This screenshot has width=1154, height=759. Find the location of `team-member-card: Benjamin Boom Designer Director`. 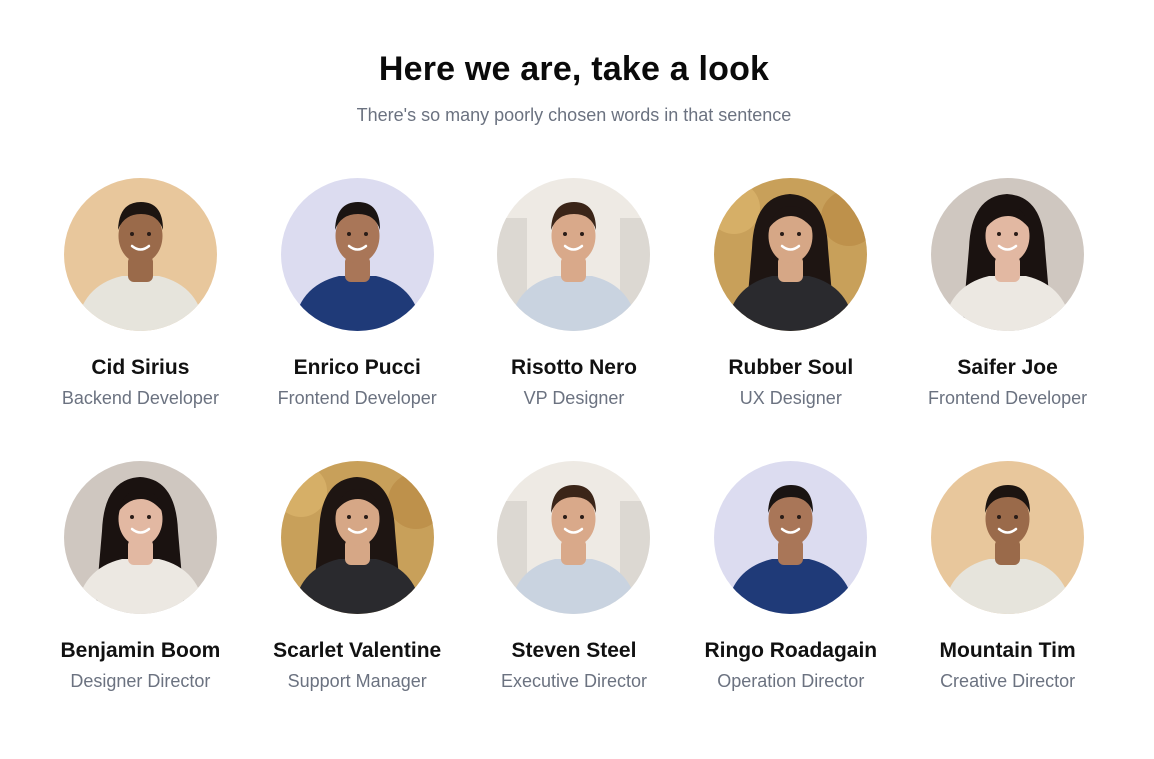

team-member-card: Benjamin Boom Designer Director is located at coordinates (140, 602).